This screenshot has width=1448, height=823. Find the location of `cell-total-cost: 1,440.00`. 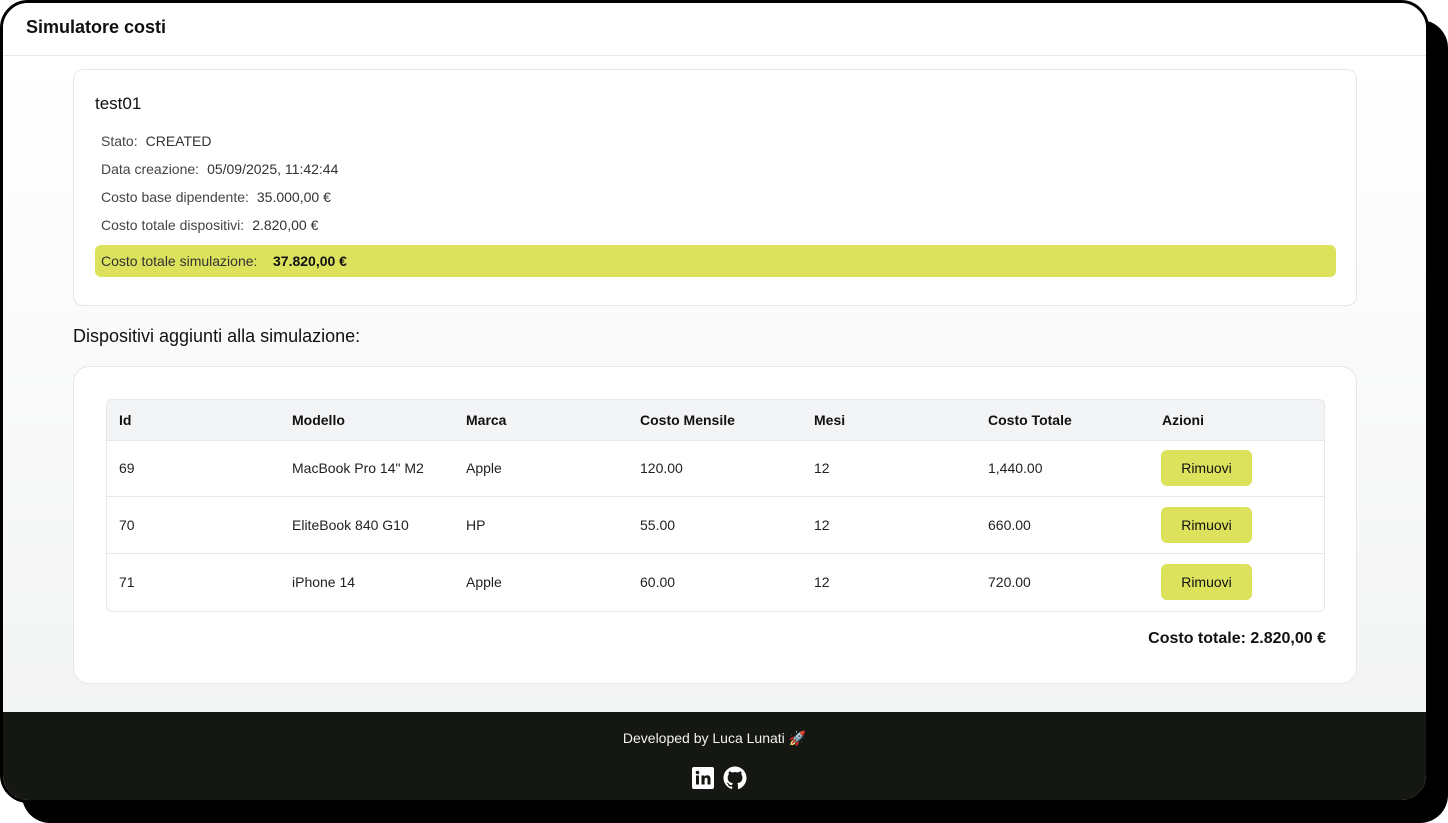

cell-total-cost: 1,440.00 is located at coordinates (1015, 468).